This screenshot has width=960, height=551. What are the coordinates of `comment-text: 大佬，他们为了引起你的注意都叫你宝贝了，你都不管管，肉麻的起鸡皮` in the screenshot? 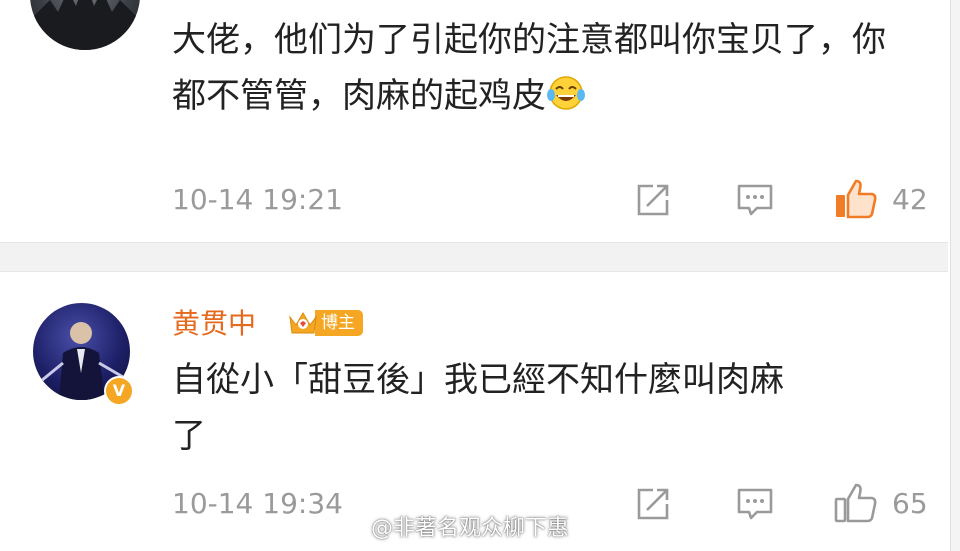 It's located at (529, 68).